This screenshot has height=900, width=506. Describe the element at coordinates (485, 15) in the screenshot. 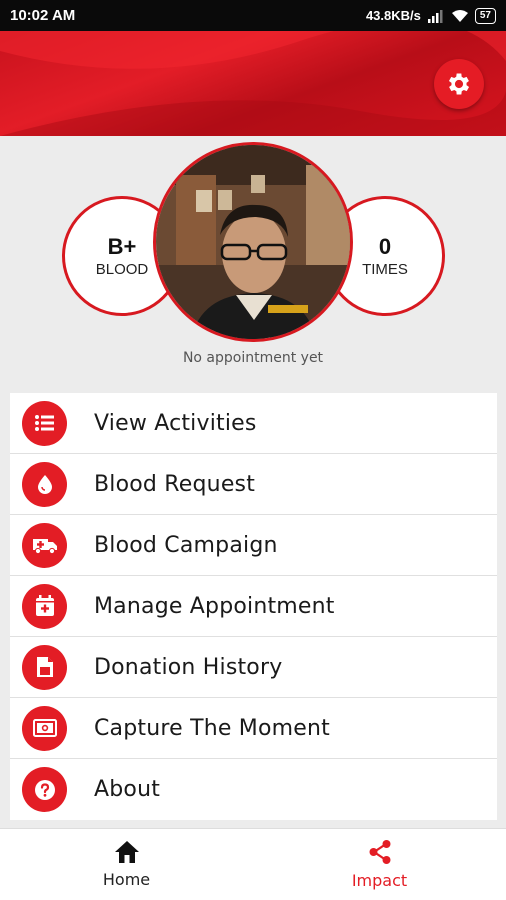

I see `battery-indicator: 57` at that location.